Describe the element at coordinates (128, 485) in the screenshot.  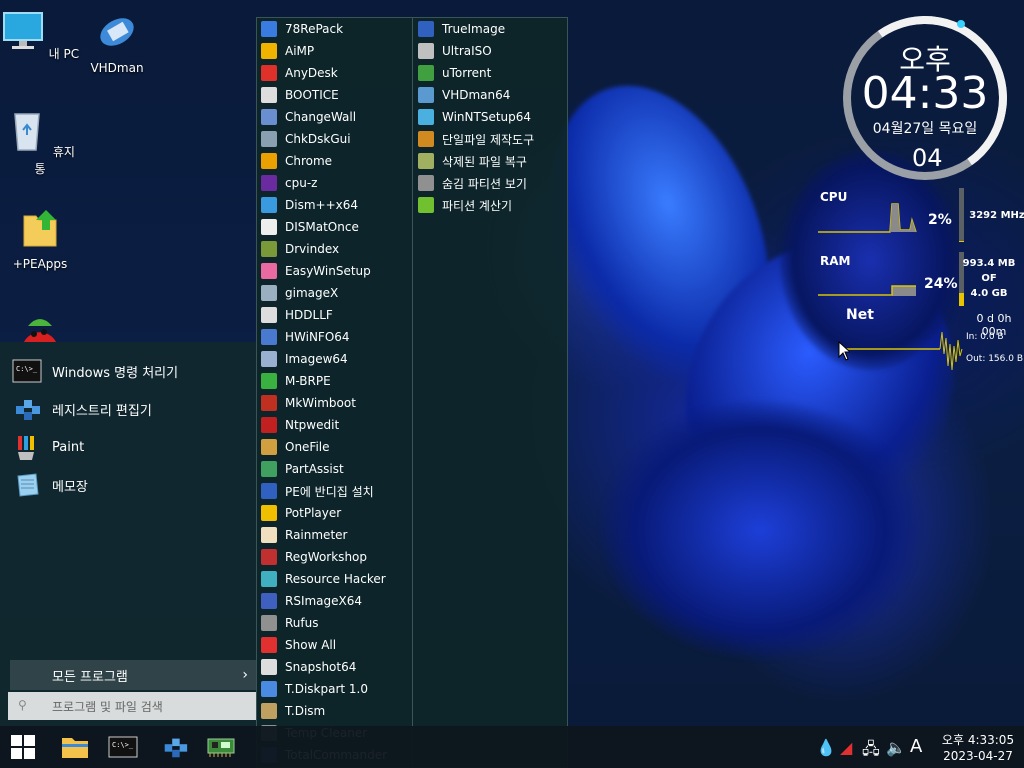
I see `pinned-item-notepad: 메모장` at that location.